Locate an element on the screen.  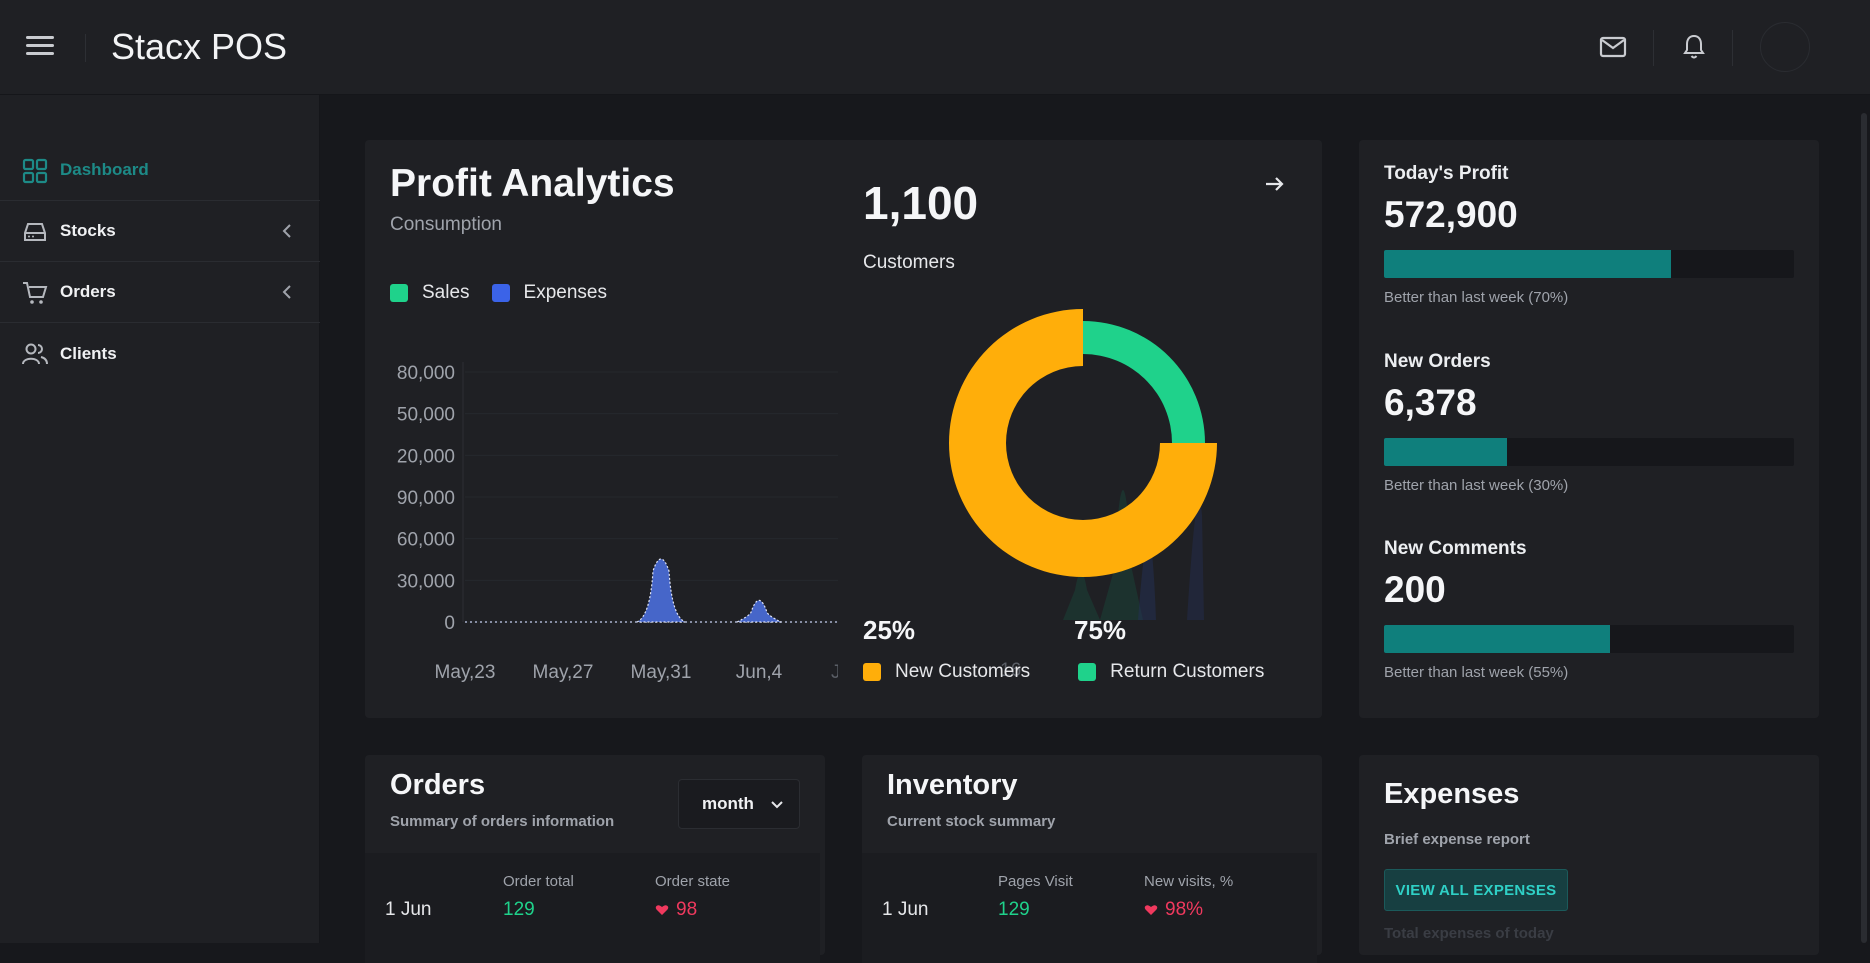
pages-visit-value: 129 is located at coordinates (1014, 909).